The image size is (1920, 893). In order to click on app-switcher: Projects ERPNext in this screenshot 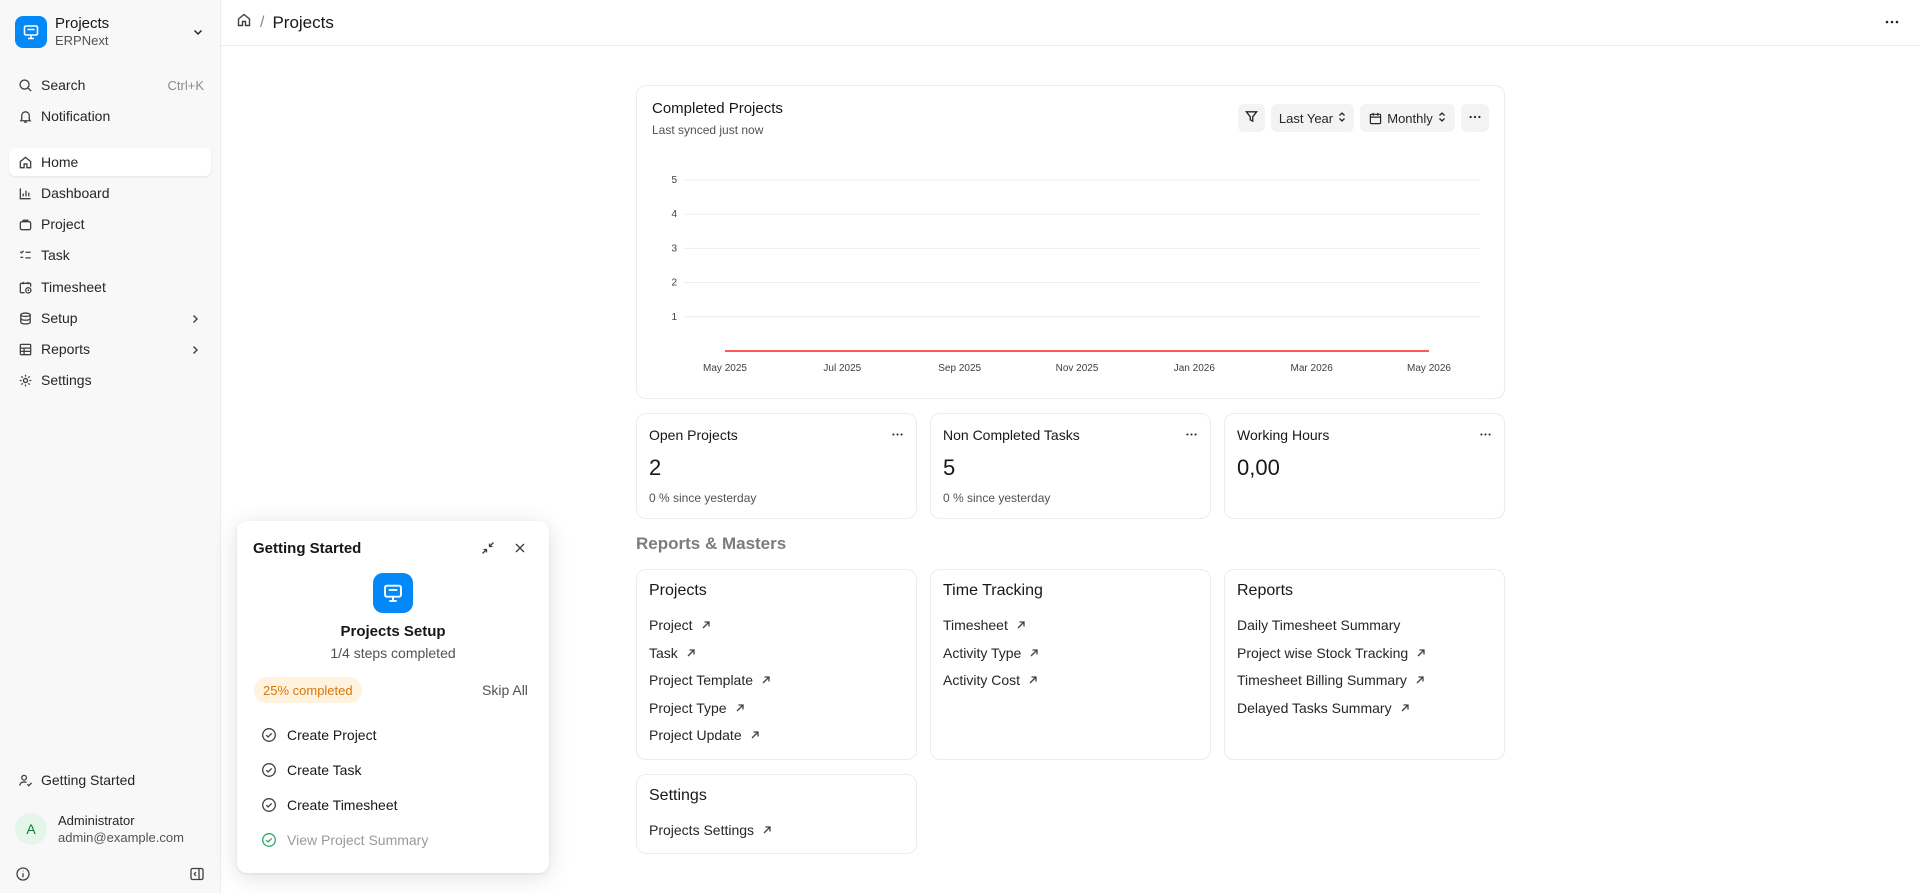, I will do `click(113, 32)`.